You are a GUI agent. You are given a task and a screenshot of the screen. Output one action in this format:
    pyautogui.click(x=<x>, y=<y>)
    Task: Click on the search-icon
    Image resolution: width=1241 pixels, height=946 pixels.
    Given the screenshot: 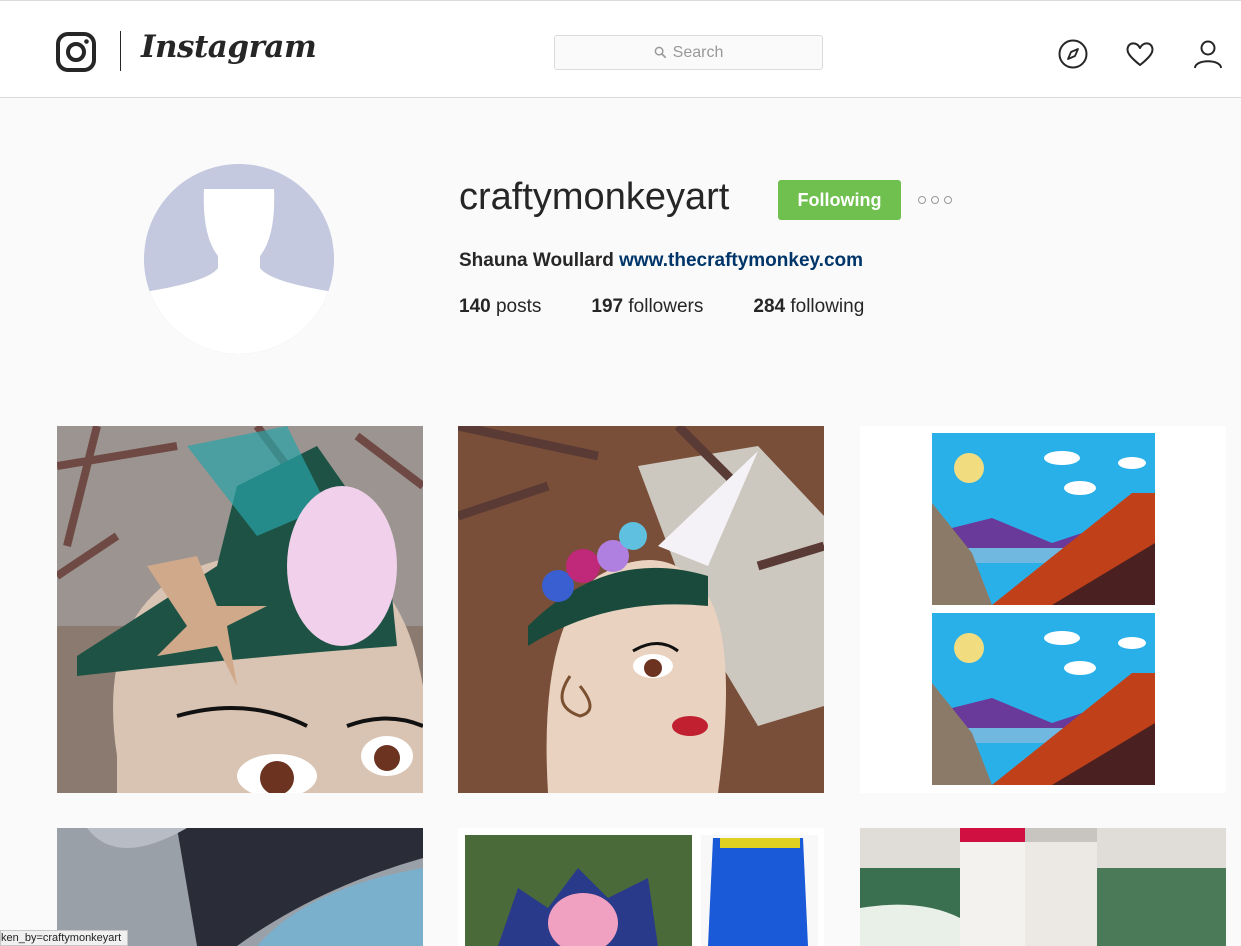 What is the action you would take?
    pyautogui.click(x=660, y=52)
    